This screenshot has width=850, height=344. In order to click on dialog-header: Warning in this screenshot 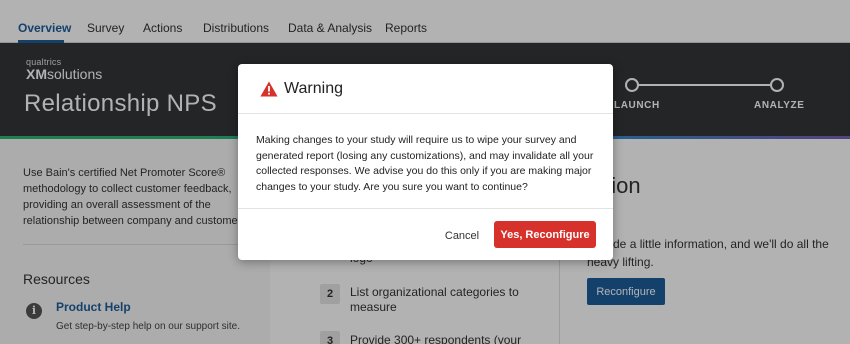, I will do `click(425, 89)`.